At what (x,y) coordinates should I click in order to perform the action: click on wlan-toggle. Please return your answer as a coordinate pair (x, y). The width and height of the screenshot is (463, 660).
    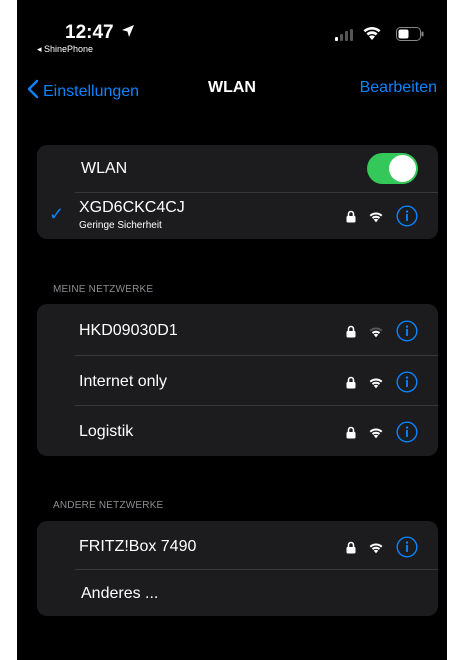
    Looking at the image, I should click on (392, 168).